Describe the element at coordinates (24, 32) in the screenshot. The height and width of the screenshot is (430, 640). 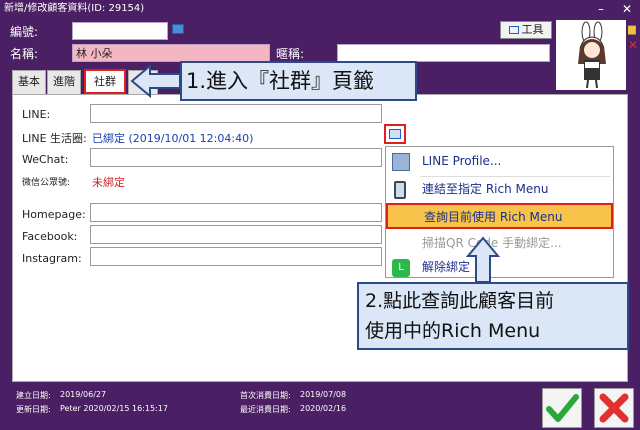
I see `id-label: 編號:` at that location.